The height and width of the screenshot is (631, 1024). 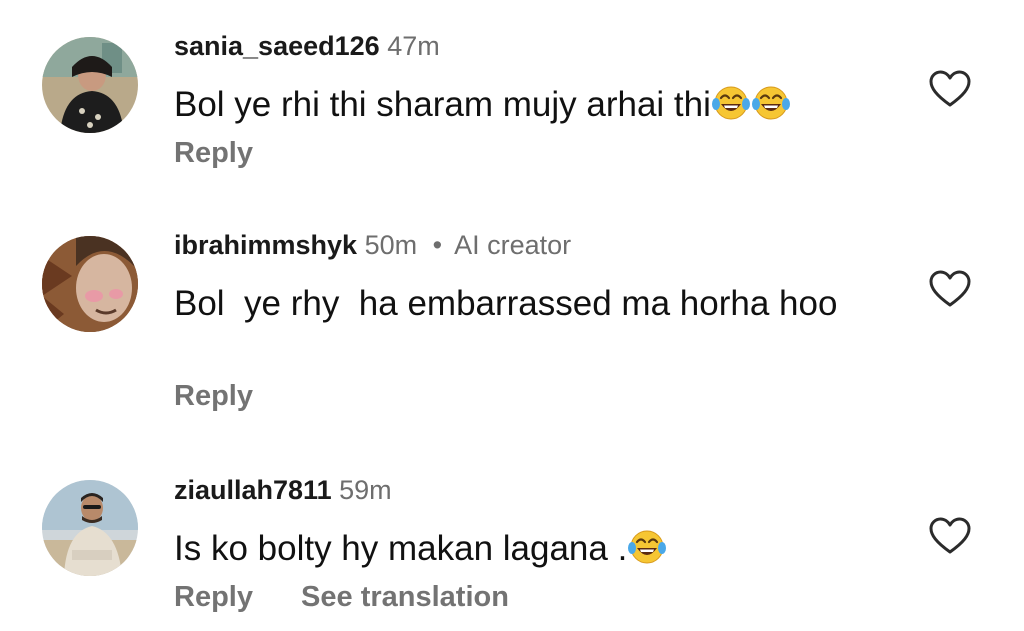 What do you see at coordinates (253, 490) in the screenshot?
I see `username: ziaullah7811` at bounding box center [253, 490].